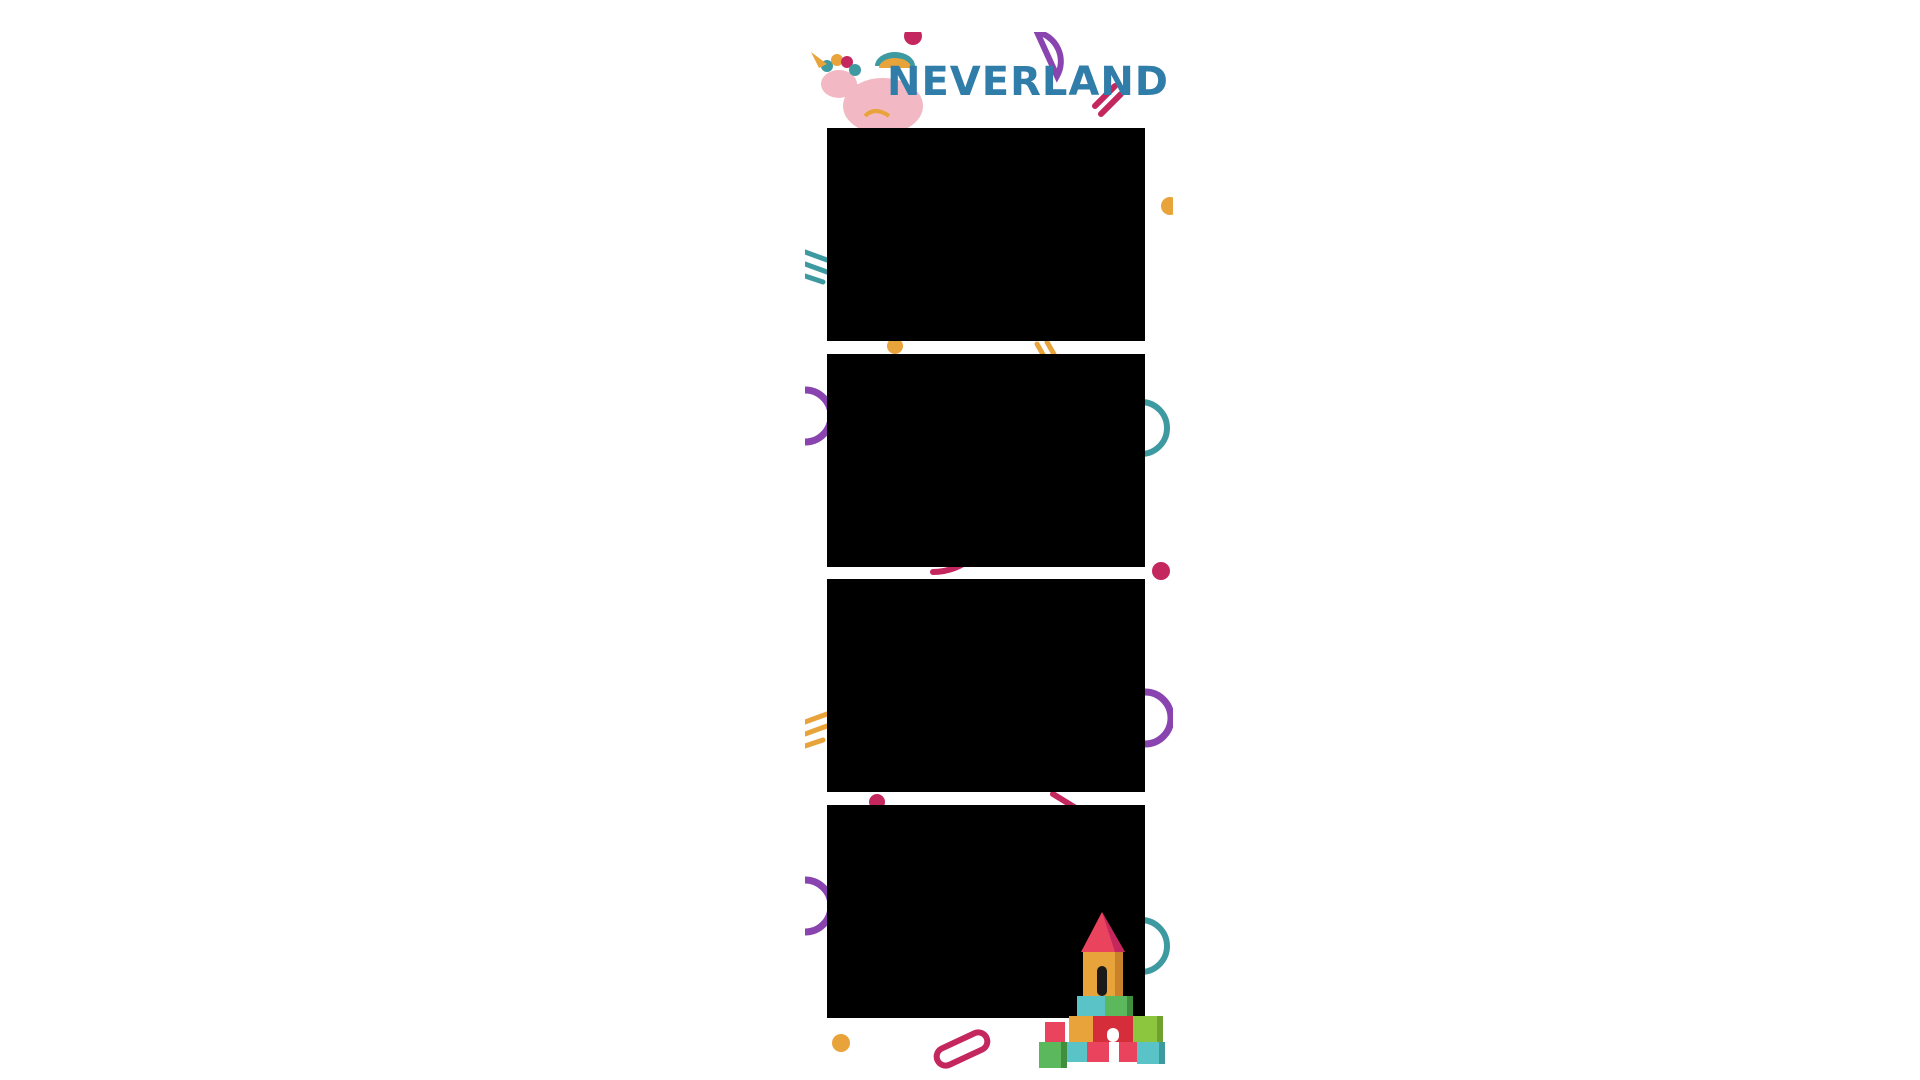 This screenshot has width=1920, height=1080. Describe the element at coordinates (1028, 82) in the screenshot. I see `brand-title: NEVERLAND` at that location.